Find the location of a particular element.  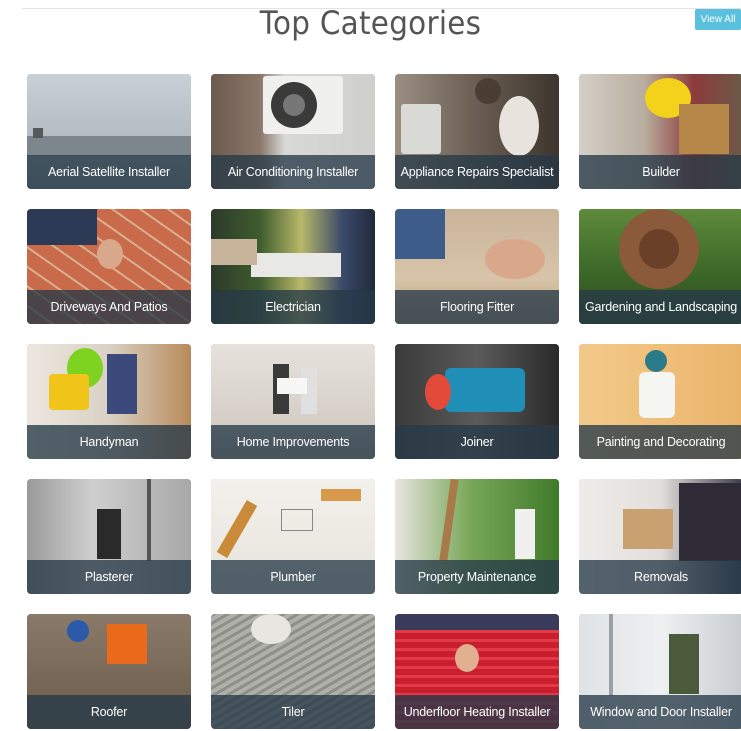

category-label: Window and Door Installer is located at coordinates (660, 712).